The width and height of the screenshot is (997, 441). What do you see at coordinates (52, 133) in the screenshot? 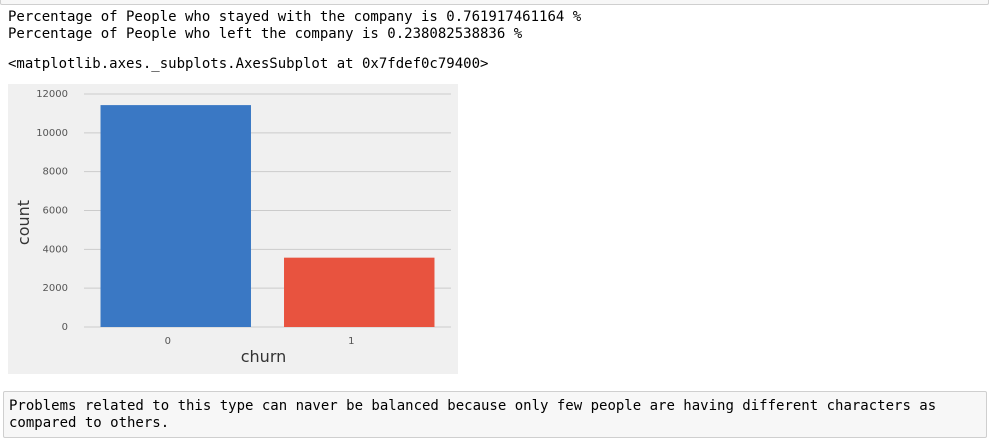
I see `y-tick-label: 10000` at bounding box center [52, 133].